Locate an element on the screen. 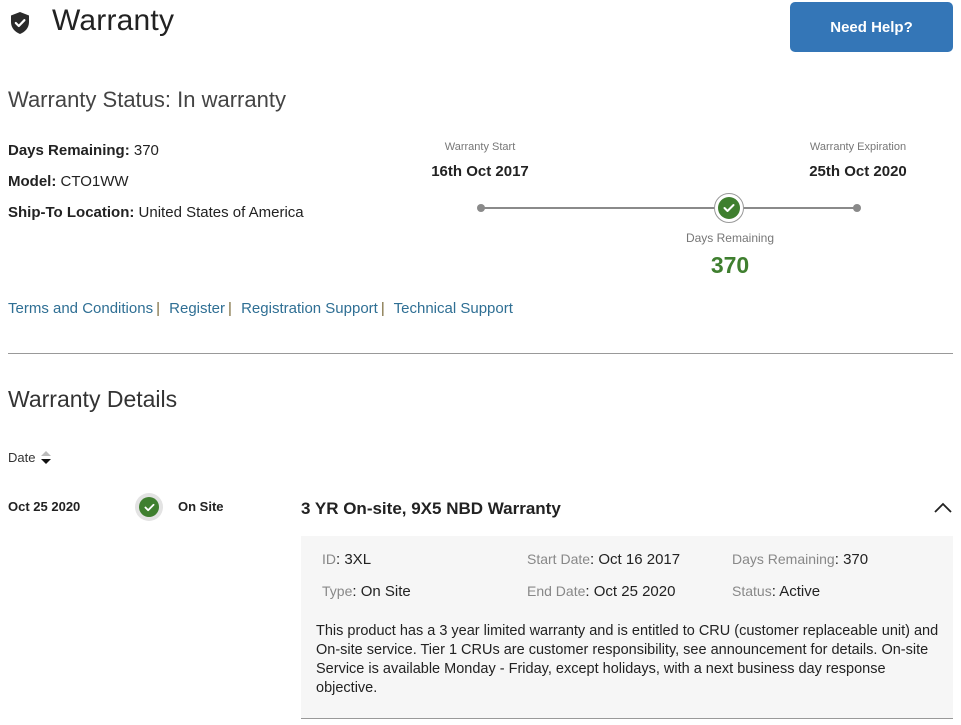 The height and width of the screenshot is (725, 961). field-type-label: Type is located at coordinates (337, 591).